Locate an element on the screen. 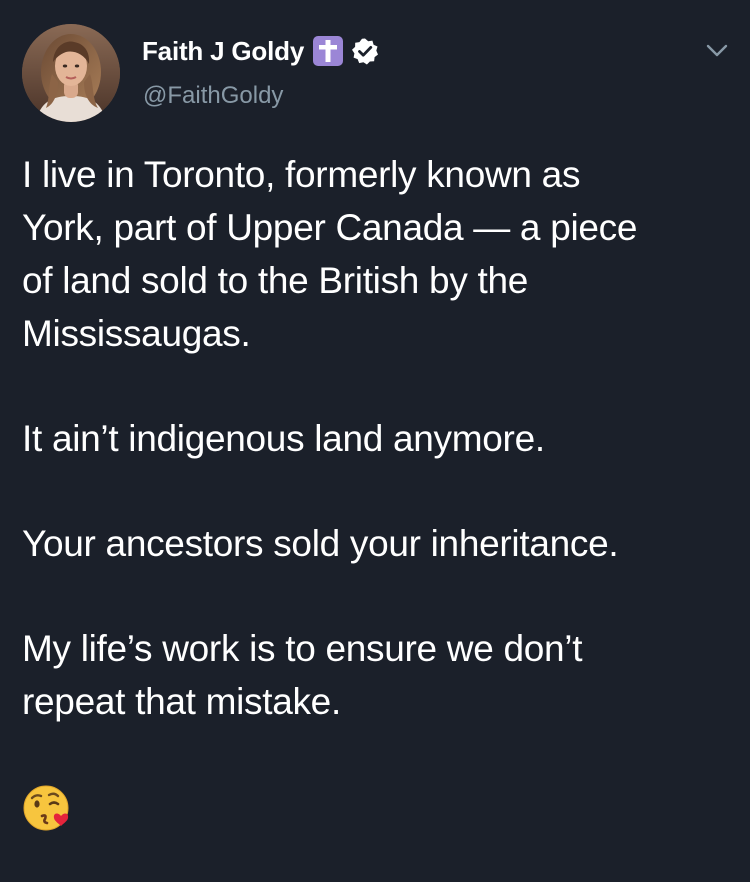 The image size is (750, 882). author-name-row: Faith J Goldy is located at coordinates (260, 51).